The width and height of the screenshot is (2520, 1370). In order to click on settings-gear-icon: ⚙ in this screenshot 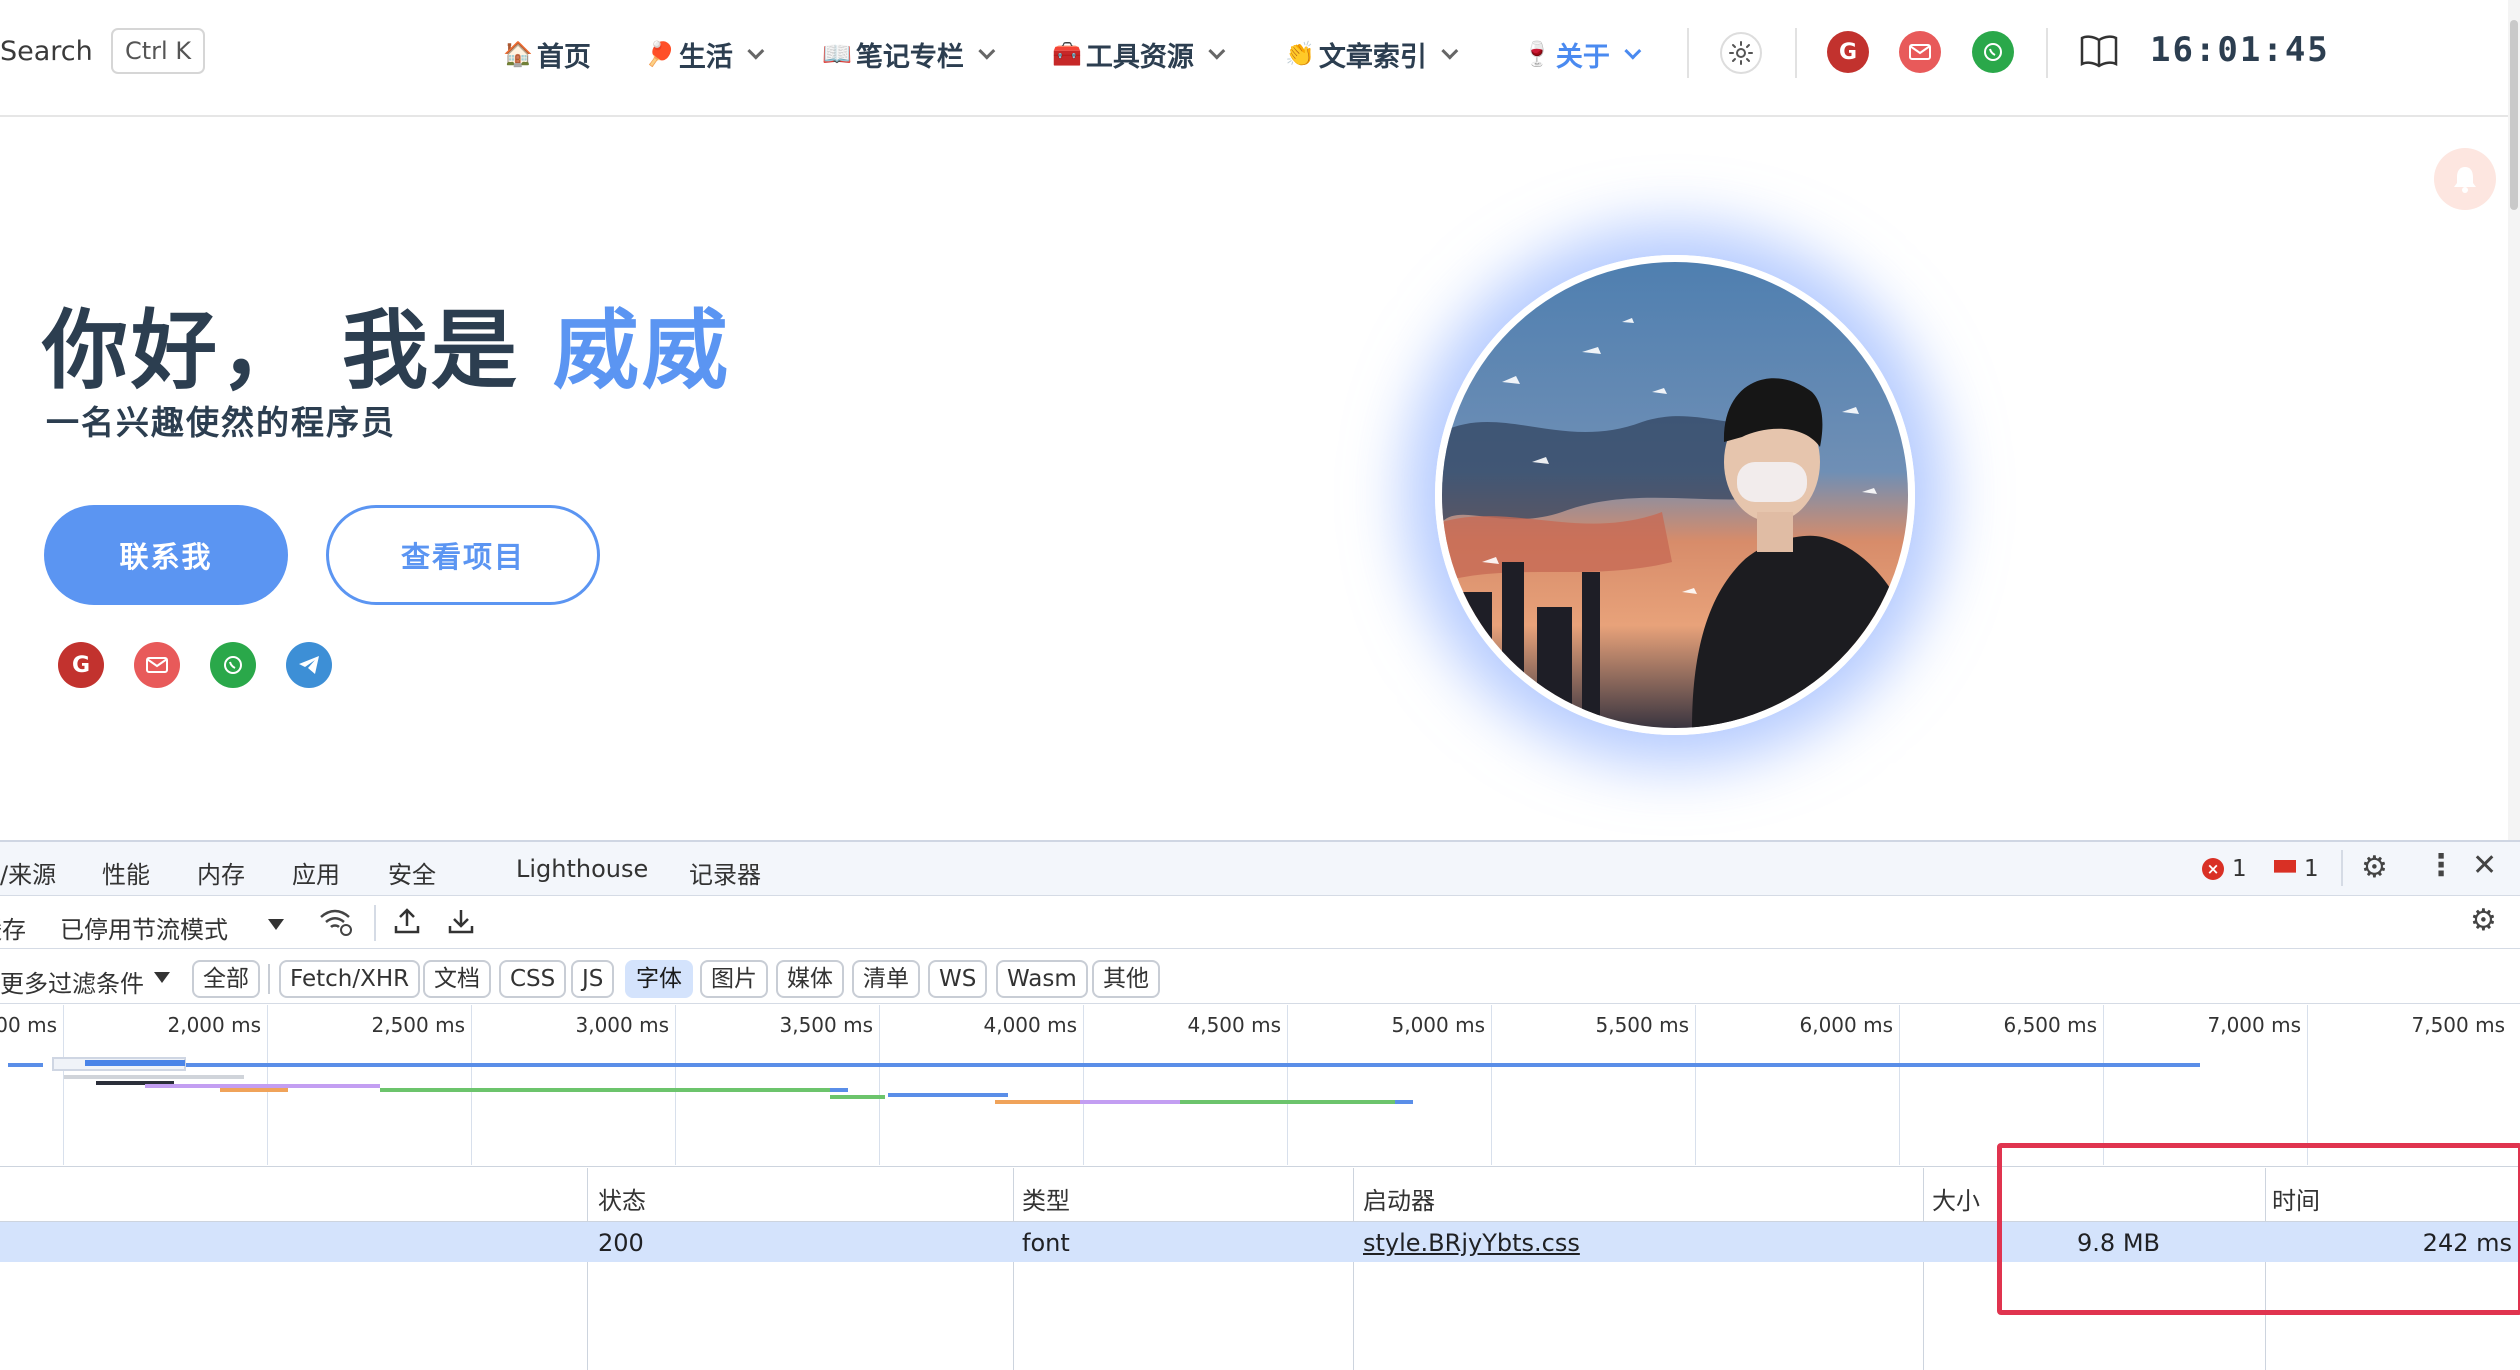, I will do `click(2374, 867)`.